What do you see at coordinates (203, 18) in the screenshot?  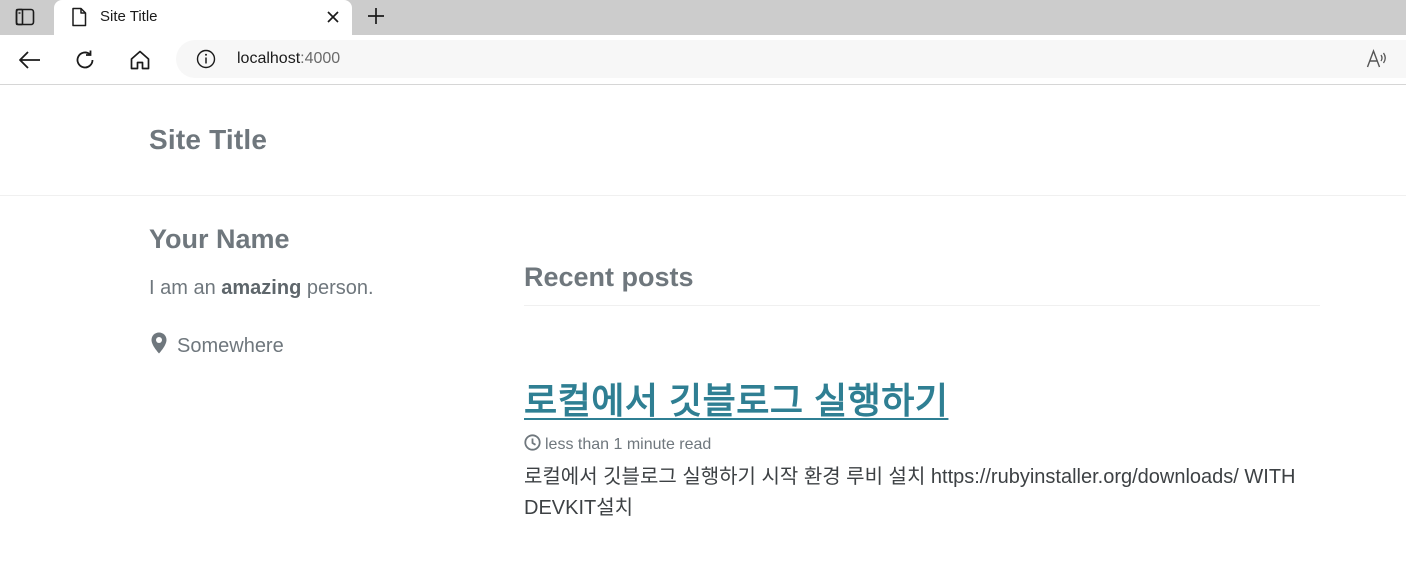 I see `browser-tab-active: Site Title` at bounding box center [203, 18].